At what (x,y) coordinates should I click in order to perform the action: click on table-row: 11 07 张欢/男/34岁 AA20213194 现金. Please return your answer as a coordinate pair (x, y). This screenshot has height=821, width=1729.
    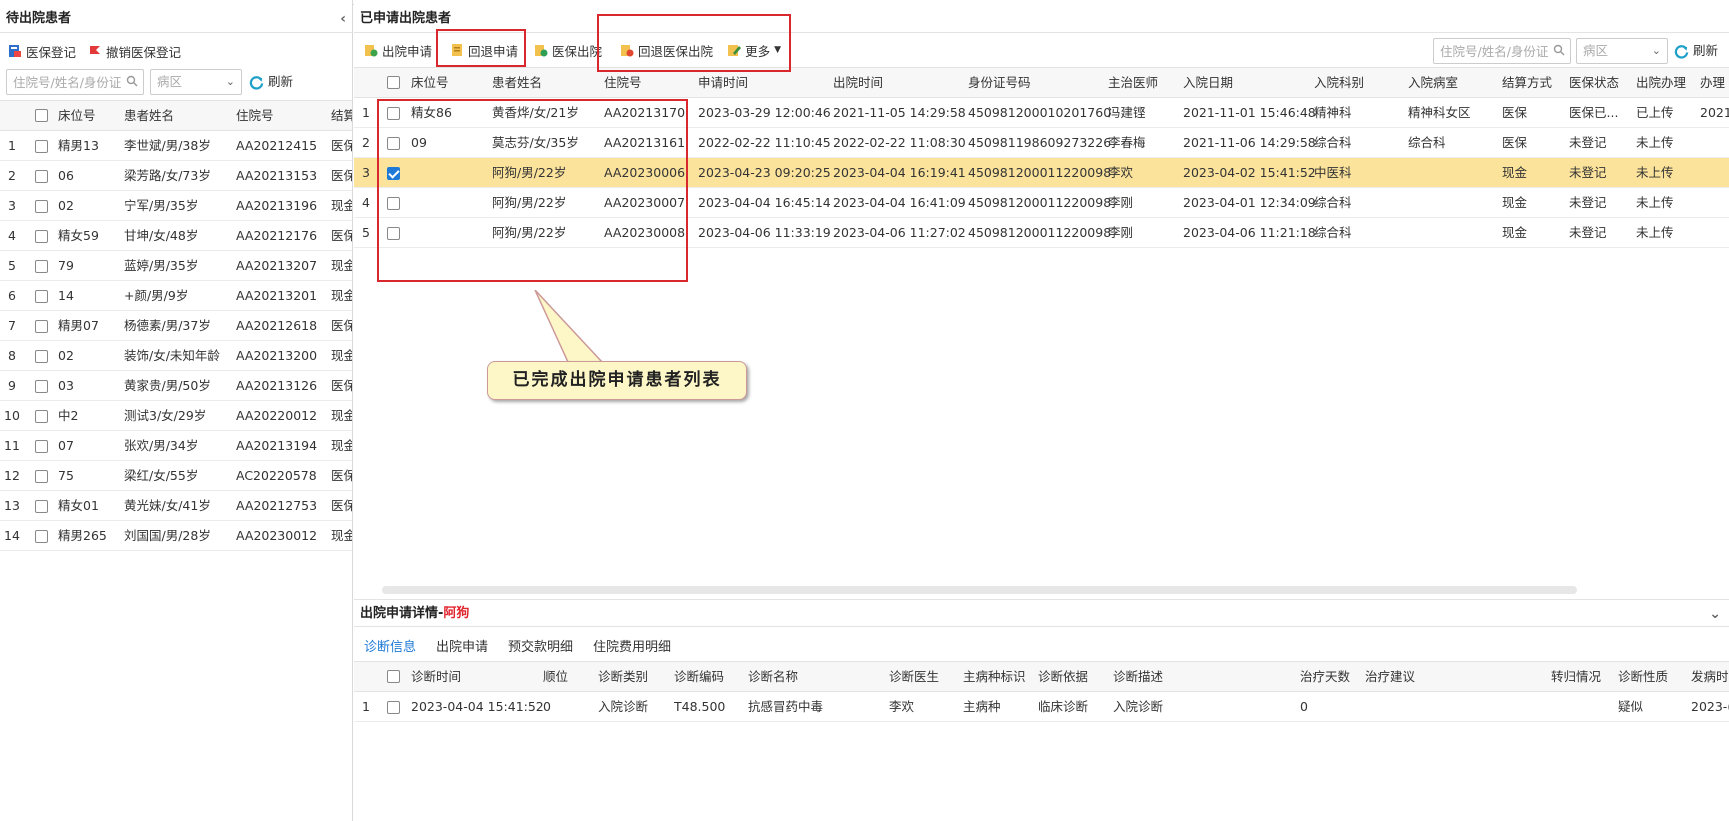
    Looking at the image, I should click on (176, 446).